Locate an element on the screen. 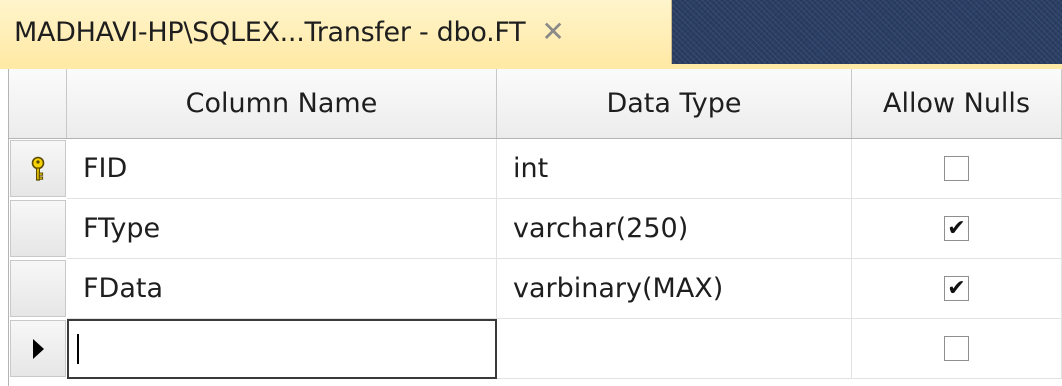 The width and height of the screenshot is (1062, 386). column-name-header: Column Name is located at coordinates (282, 103).